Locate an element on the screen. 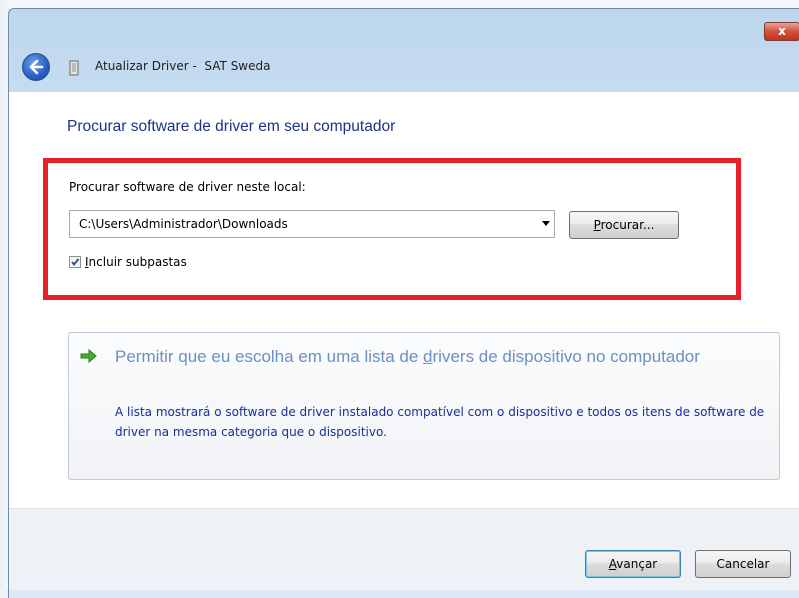 The image size is (799, 598). include-subfolders-checkbox is located at coordinates (75, 262).